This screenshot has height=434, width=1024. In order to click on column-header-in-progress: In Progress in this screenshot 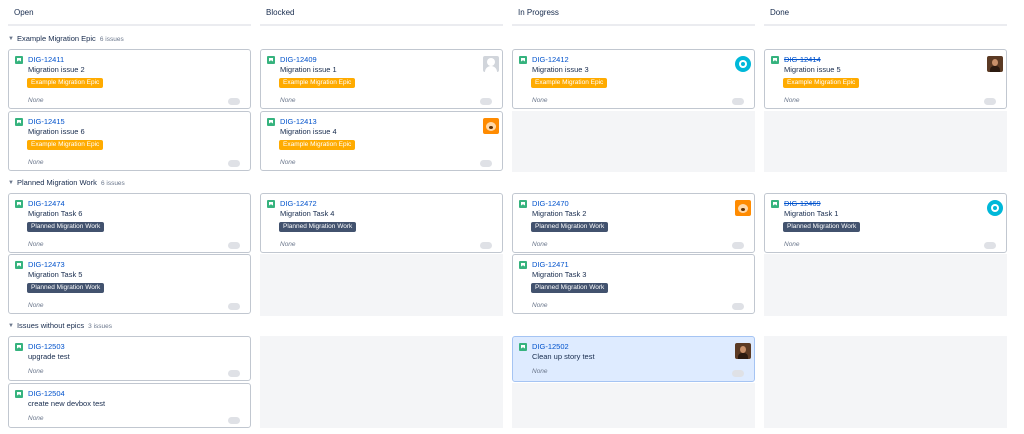, I will do `click(633, 13)`.